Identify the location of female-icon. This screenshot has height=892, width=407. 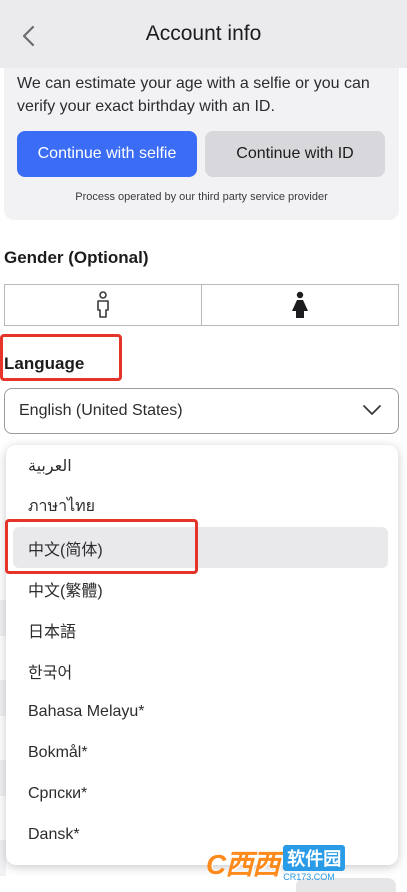
(300, 304).